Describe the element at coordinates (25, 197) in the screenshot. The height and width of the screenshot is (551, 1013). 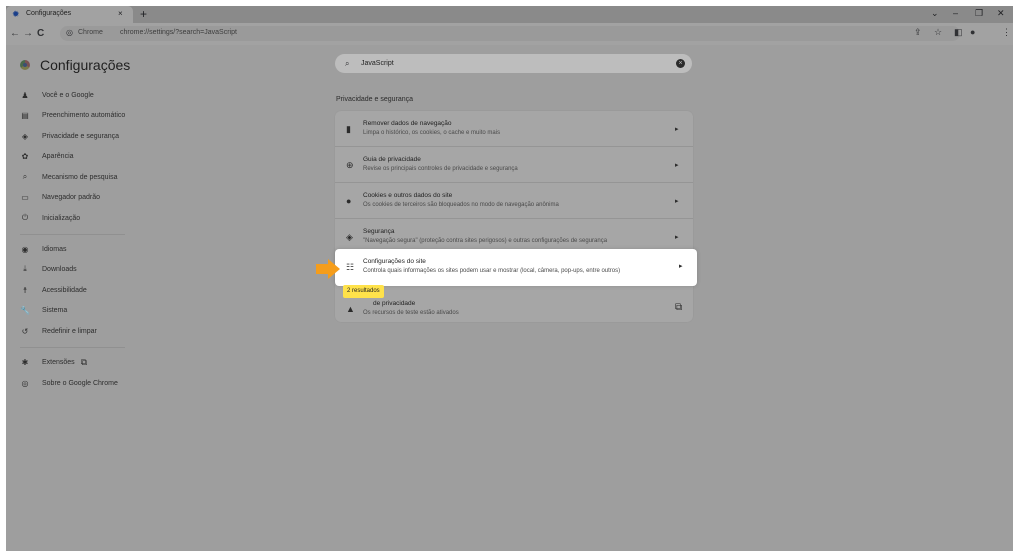
I see `browser-icon: ▭` at that location.